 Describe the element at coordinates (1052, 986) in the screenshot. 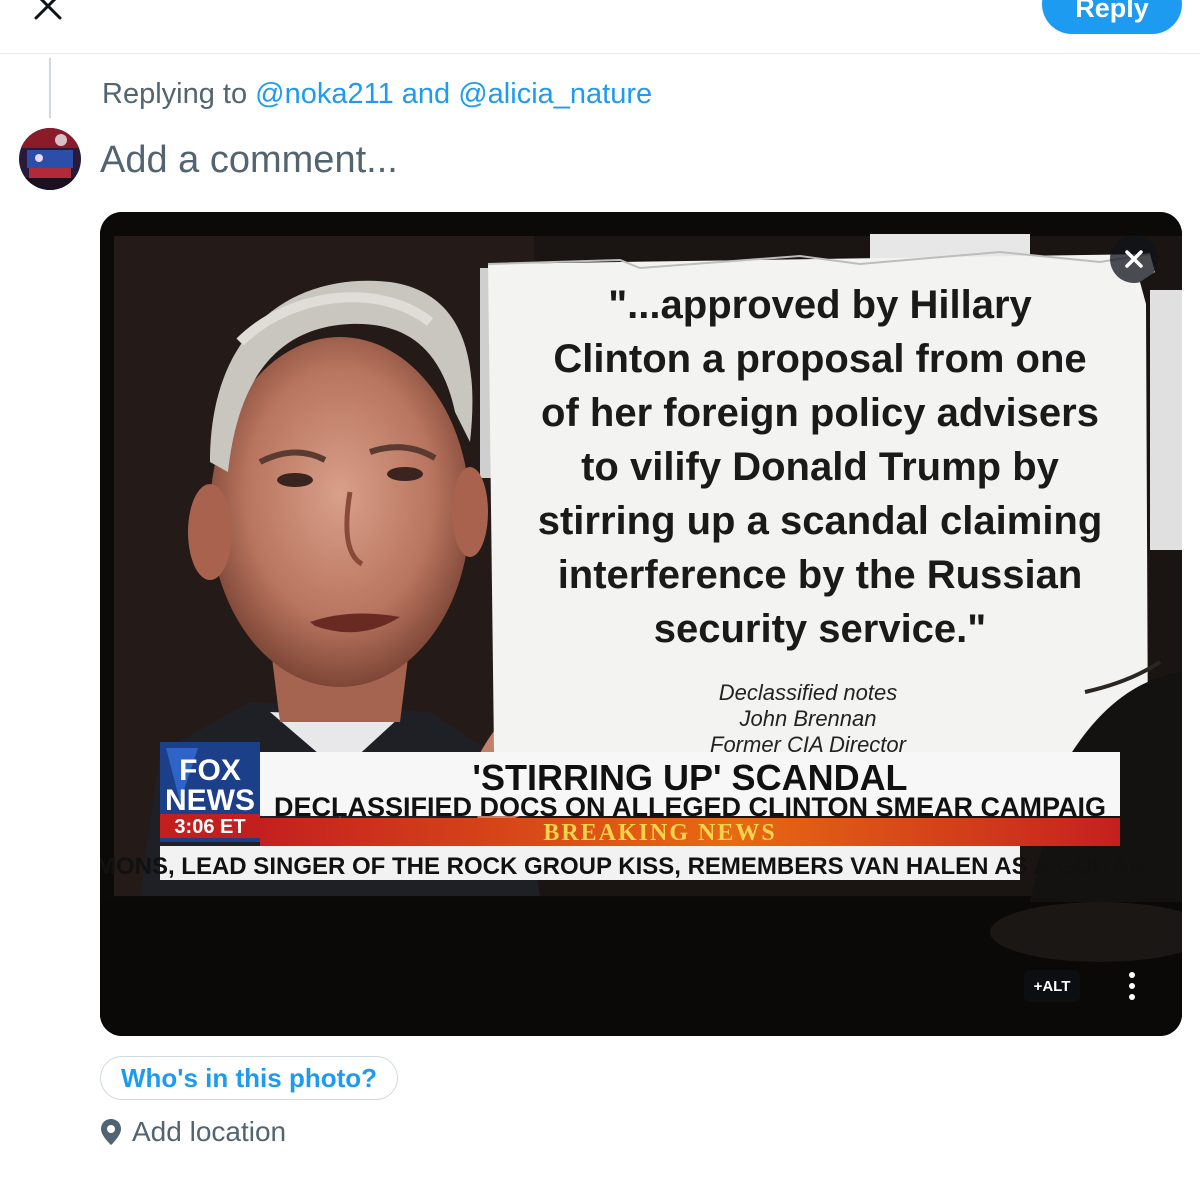

I see `add-alt-text-button: +ALT` at that location.